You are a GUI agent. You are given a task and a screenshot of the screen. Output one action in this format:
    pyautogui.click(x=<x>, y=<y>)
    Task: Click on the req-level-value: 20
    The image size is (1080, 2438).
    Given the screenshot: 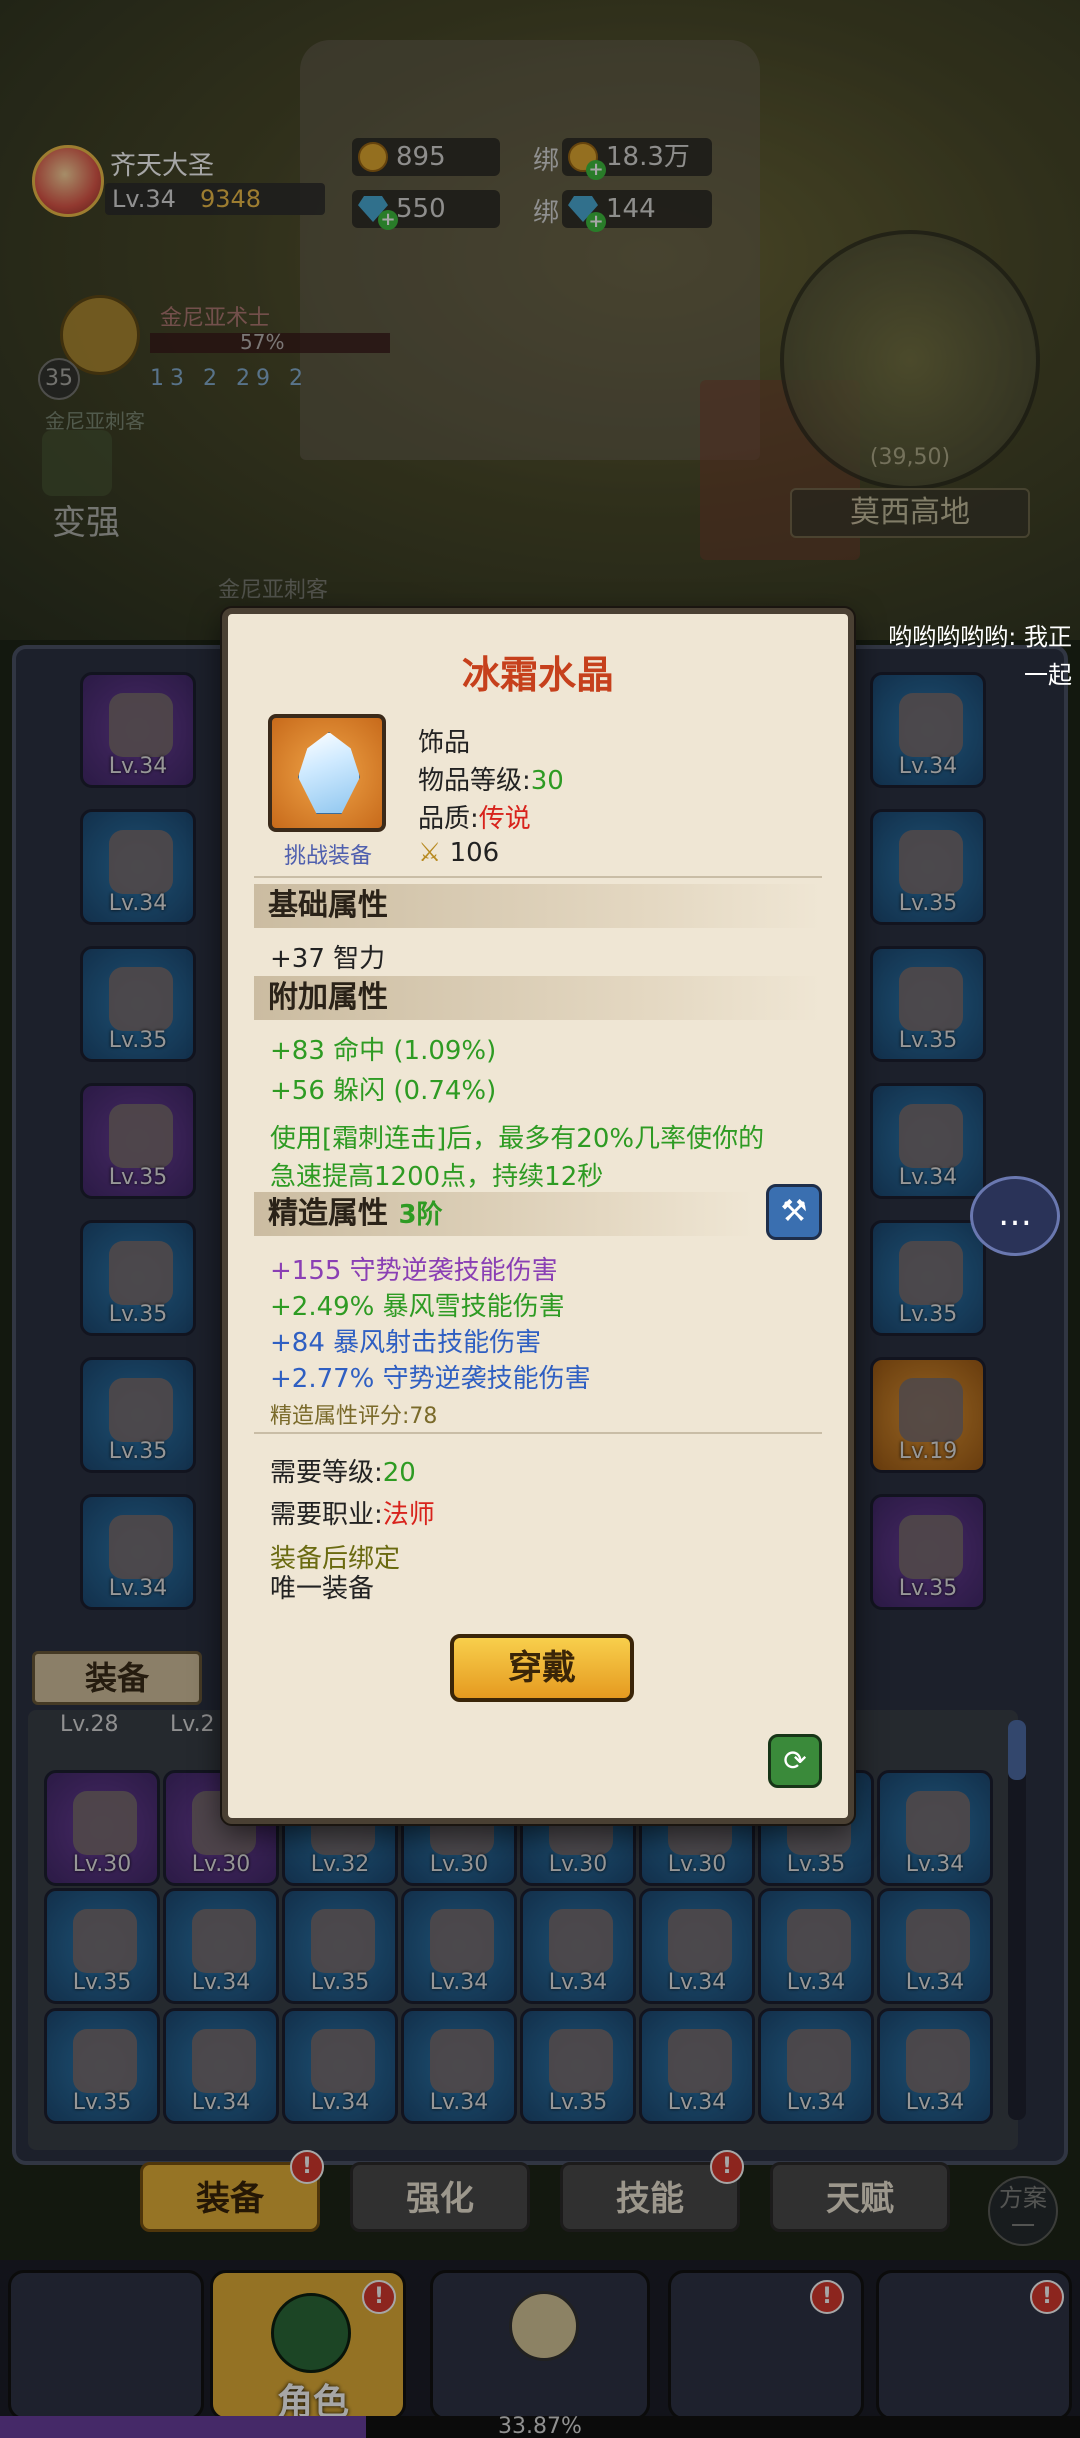 What is the action you would take?
    pyautogui.click(x=399, y=1473)
    